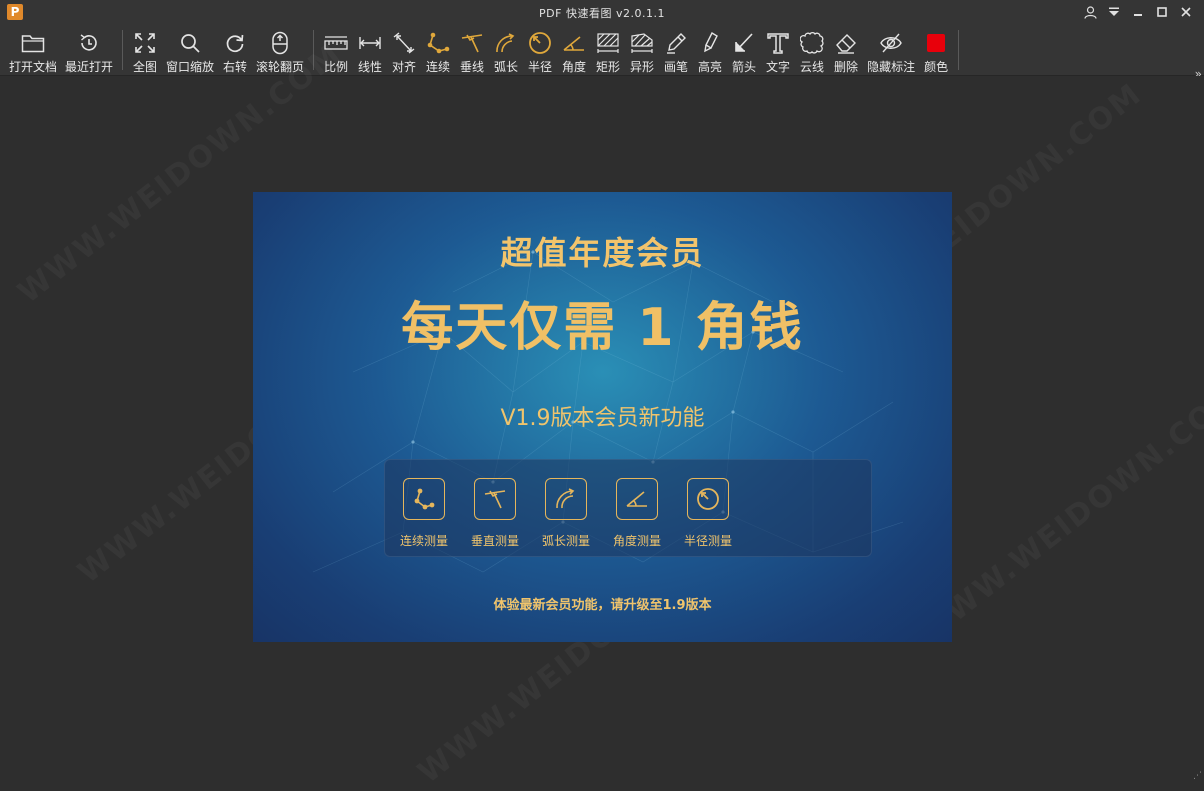 The height and width of the screenshot is (791, 1204). I want to click on continuous-label: 连续, so click(438, 67).